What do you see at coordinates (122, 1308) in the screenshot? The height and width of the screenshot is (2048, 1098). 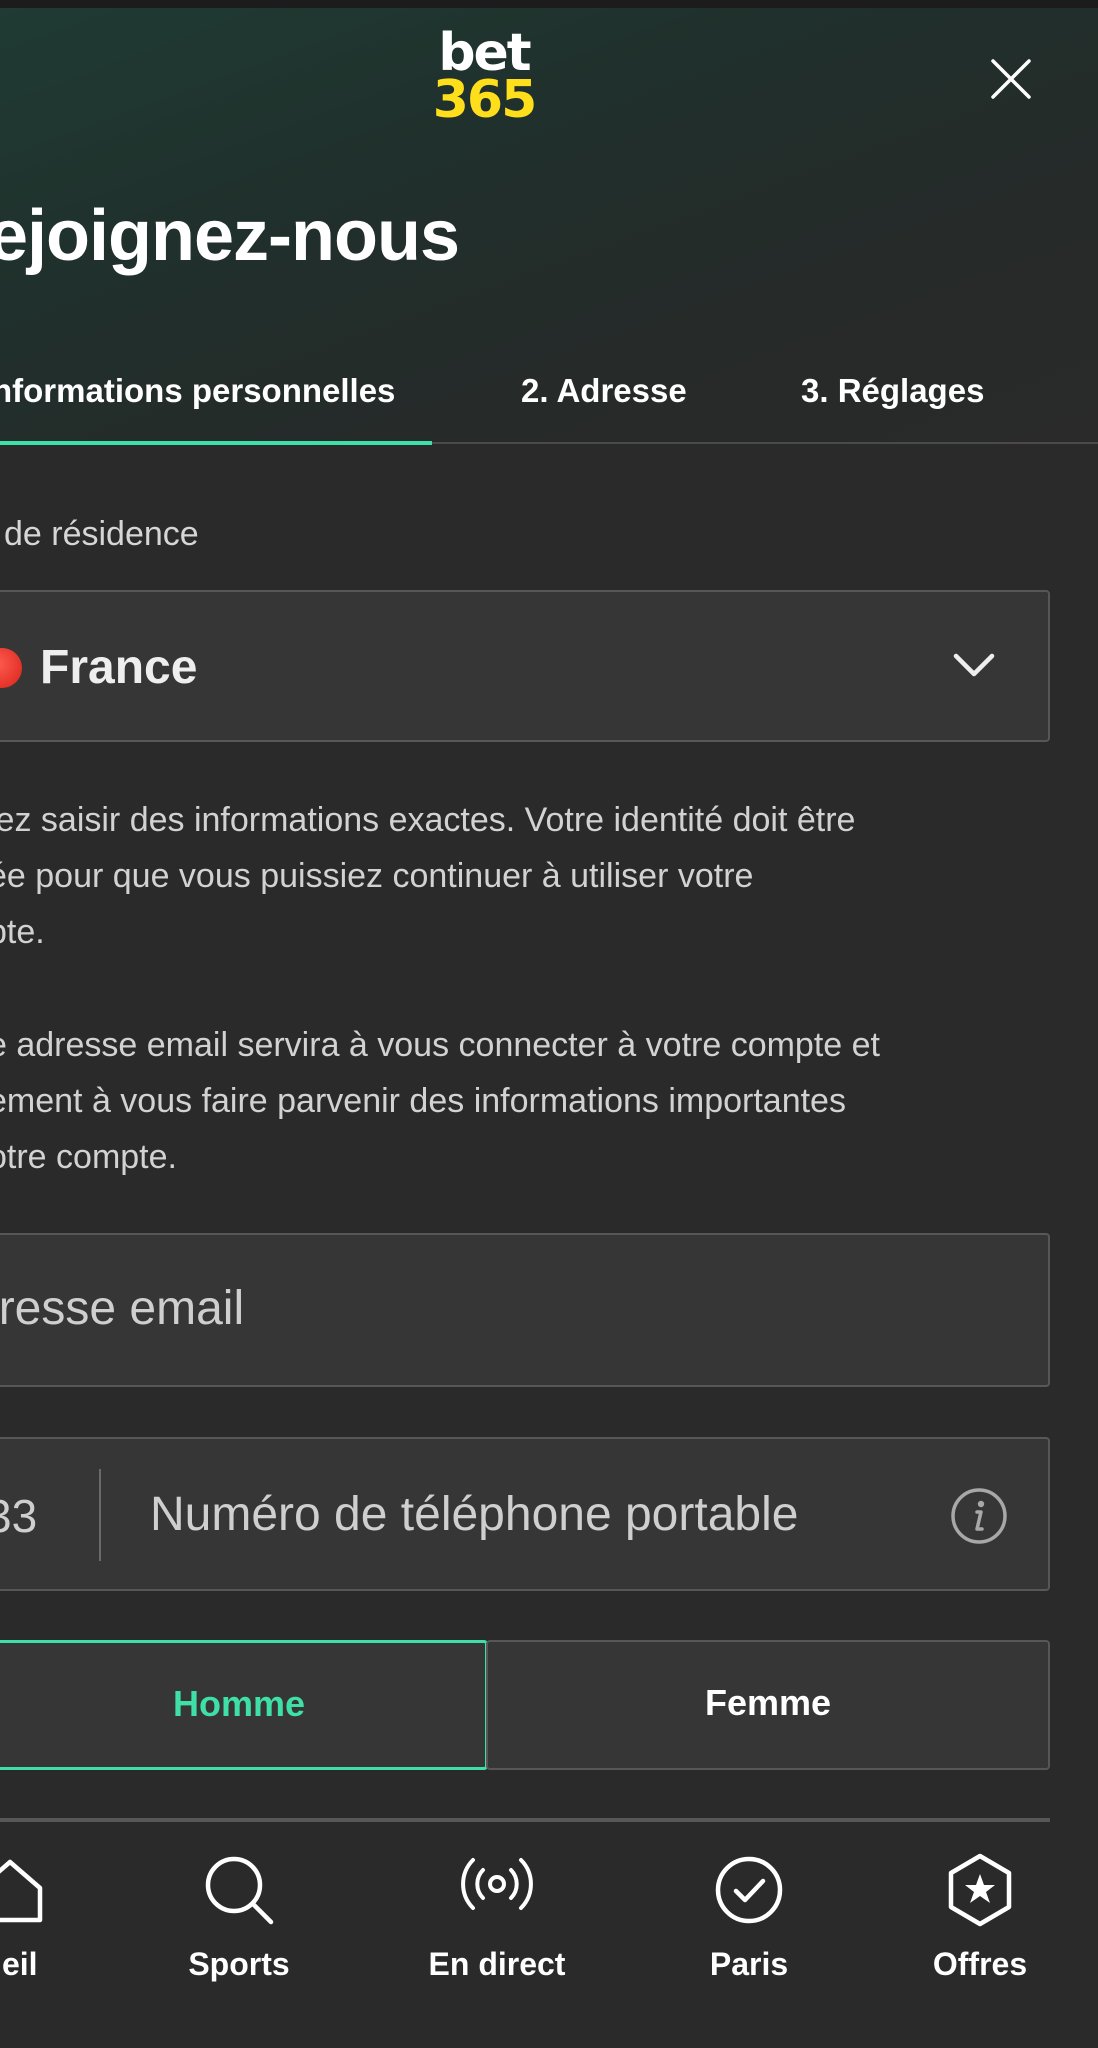 I see `email-placeholder: dresse email` at bounding box center [122, 1308].